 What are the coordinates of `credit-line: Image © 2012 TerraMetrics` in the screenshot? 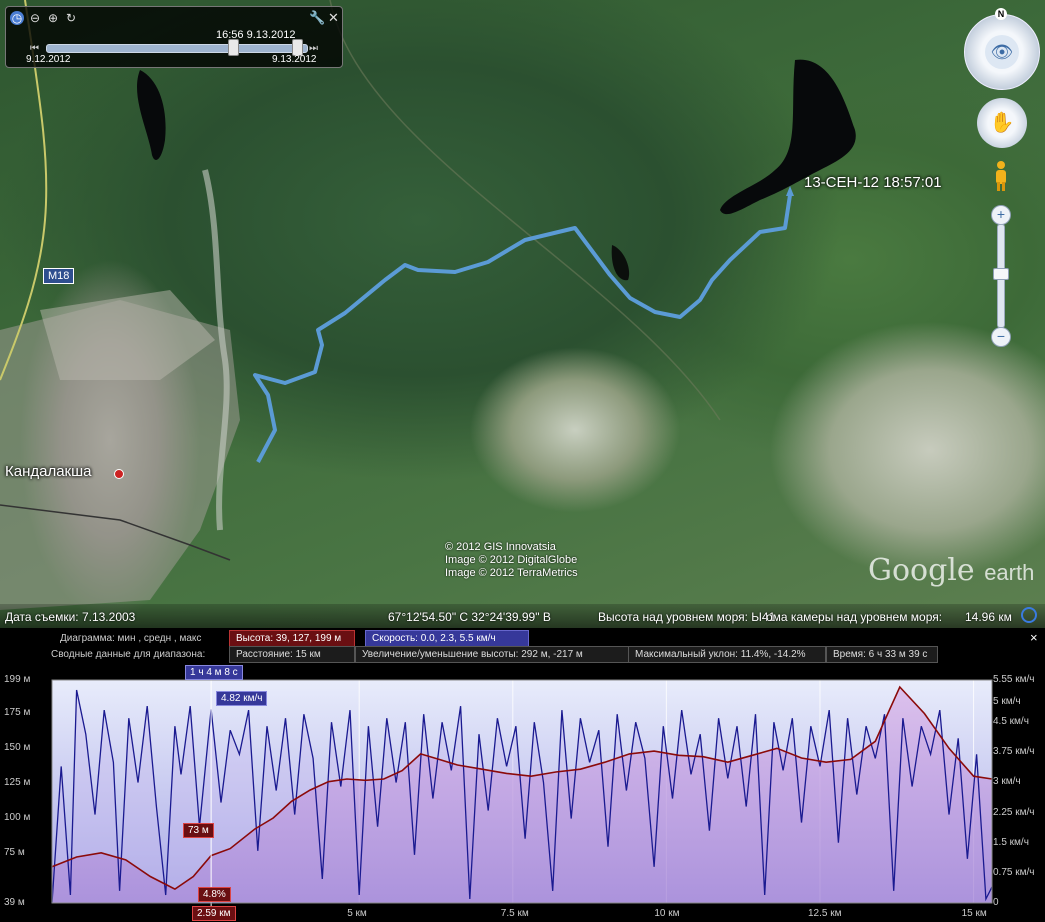 It's located at (511, 573).